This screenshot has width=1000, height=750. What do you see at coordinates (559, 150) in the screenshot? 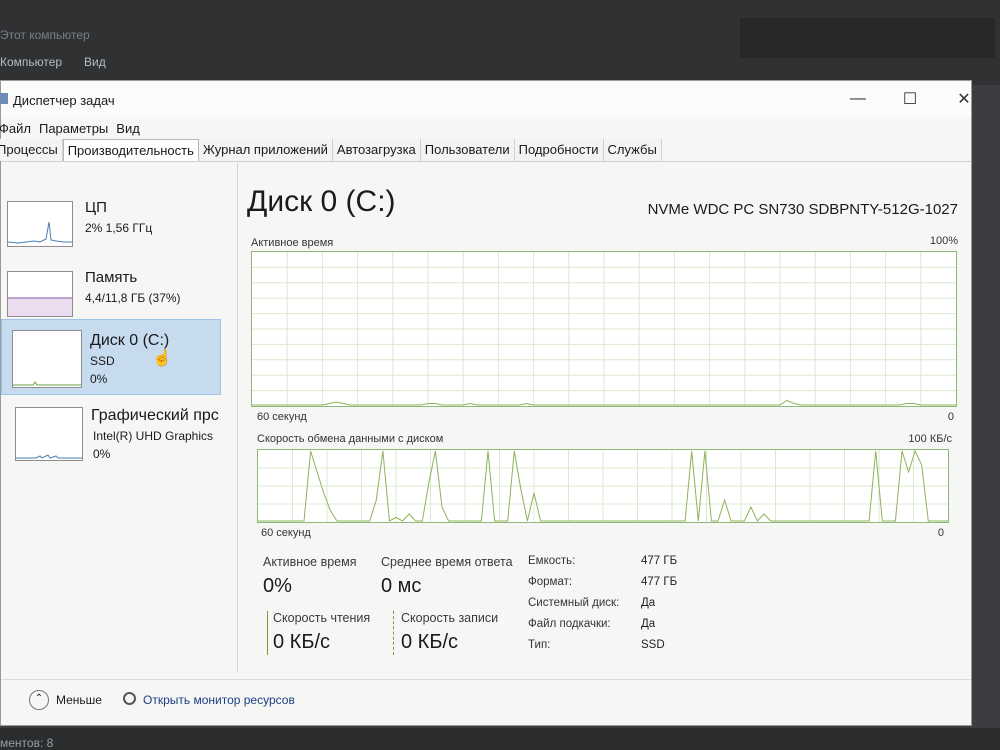
I see `tab-details: Подробности` at bounding box center [559, 150].